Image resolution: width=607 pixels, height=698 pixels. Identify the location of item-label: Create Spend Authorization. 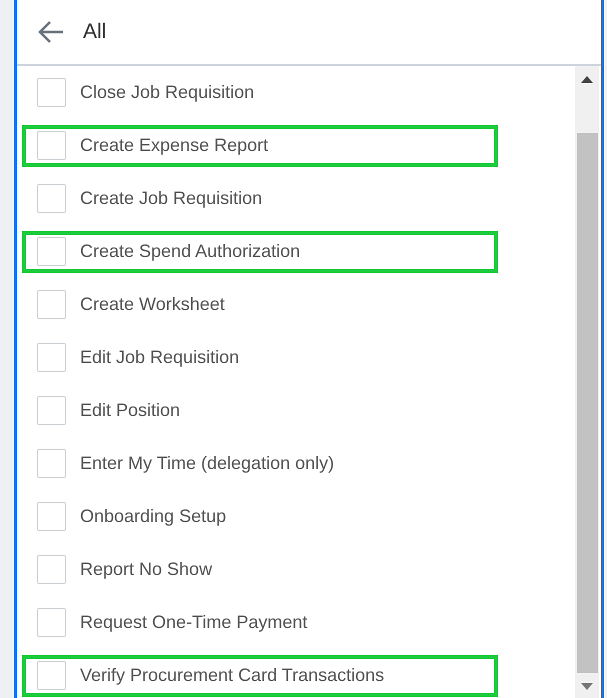
(190, 251).